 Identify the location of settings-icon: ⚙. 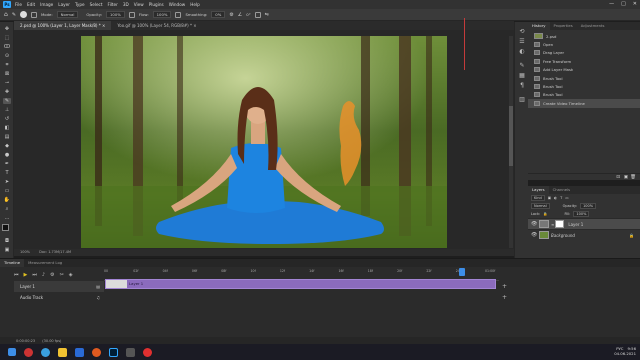
(52, 275).